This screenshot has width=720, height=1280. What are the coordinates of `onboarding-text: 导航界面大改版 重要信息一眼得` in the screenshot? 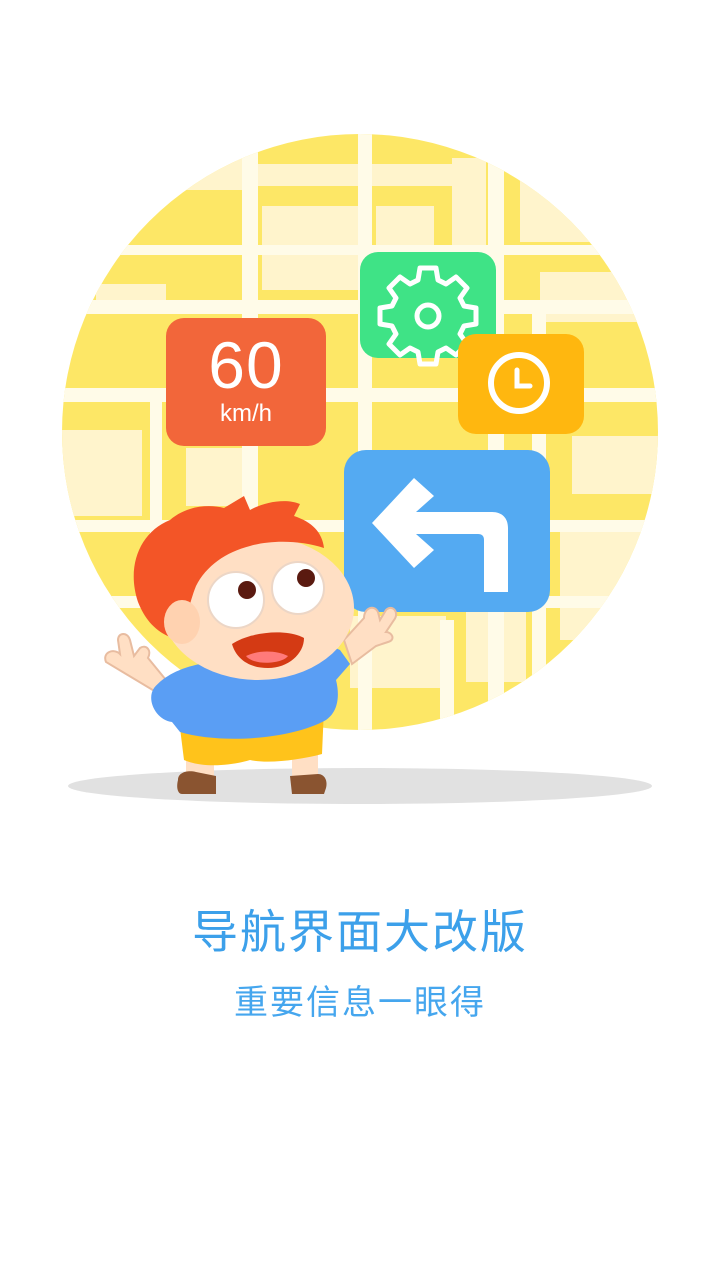 It's located at (360, 963).